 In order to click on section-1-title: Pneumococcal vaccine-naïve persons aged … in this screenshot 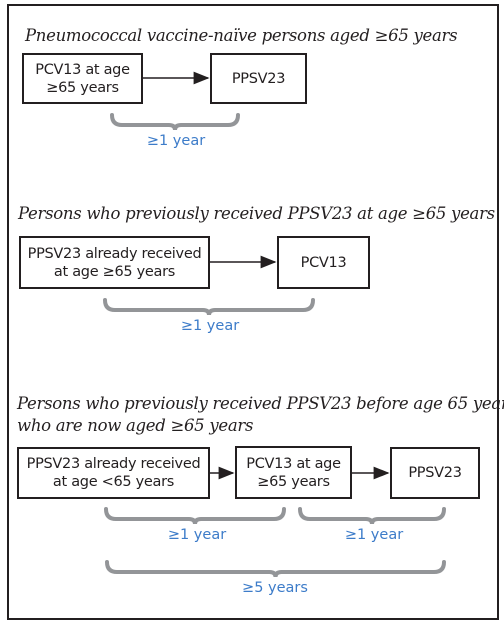, I will do `click(241, 35)`.